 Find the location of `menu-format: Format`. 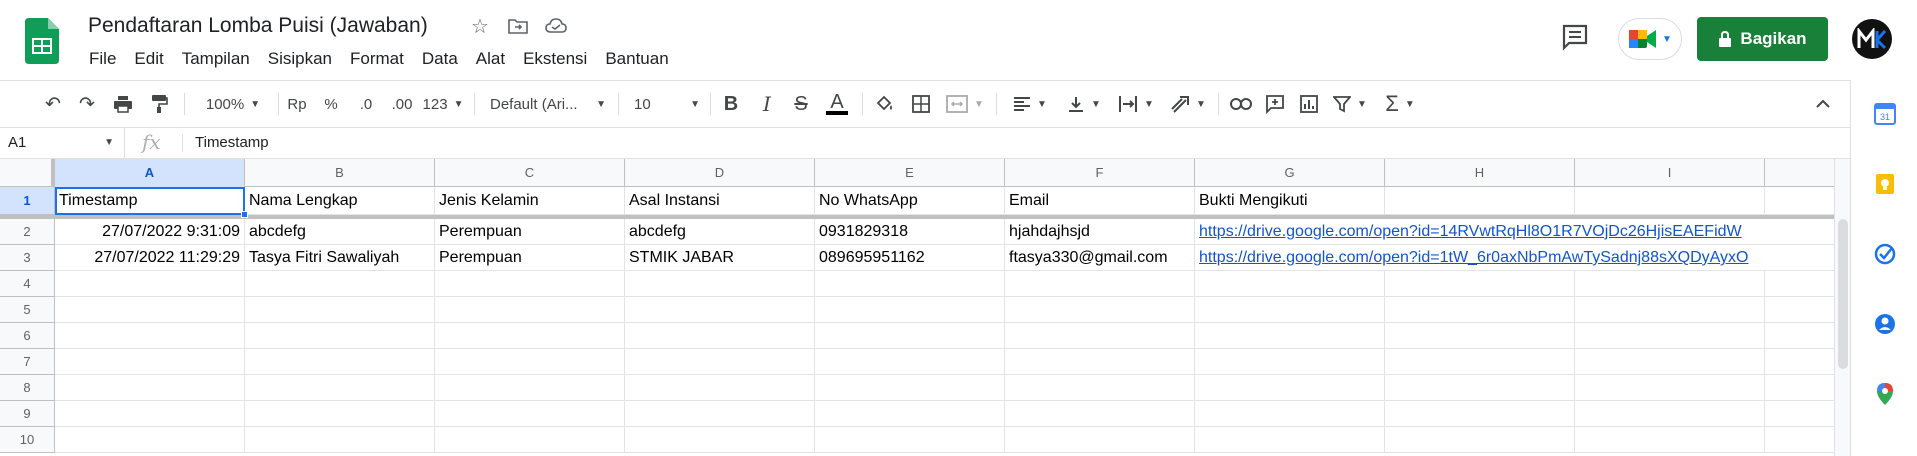

menu-format: Format is located at coordinates (377, 59).